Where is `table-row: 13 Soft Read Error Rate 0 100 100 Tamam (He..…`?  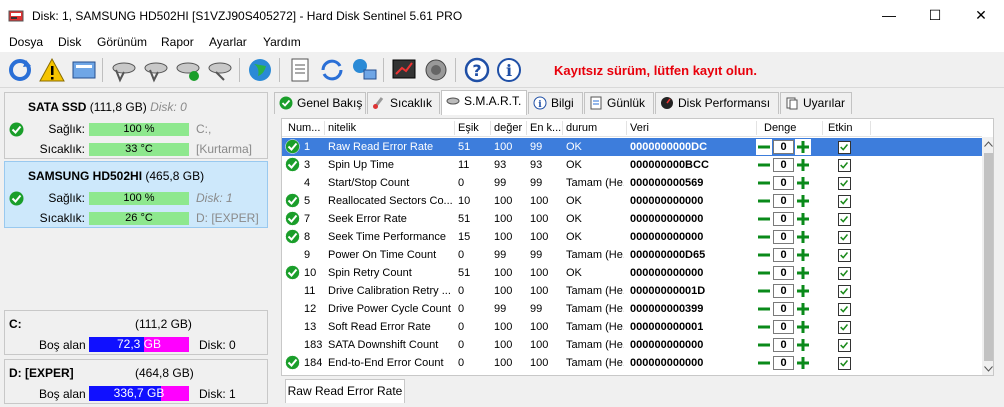
table-row: 13 Soft Read Error Rate 0 100 100 Tamam (He..… is located at coordinates (632, 327).